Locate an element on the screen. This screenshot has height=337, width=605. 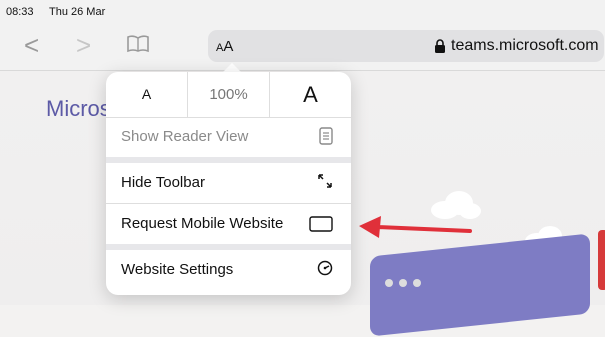
font-size-row: A 100% A is located at coordinates (228, 95).